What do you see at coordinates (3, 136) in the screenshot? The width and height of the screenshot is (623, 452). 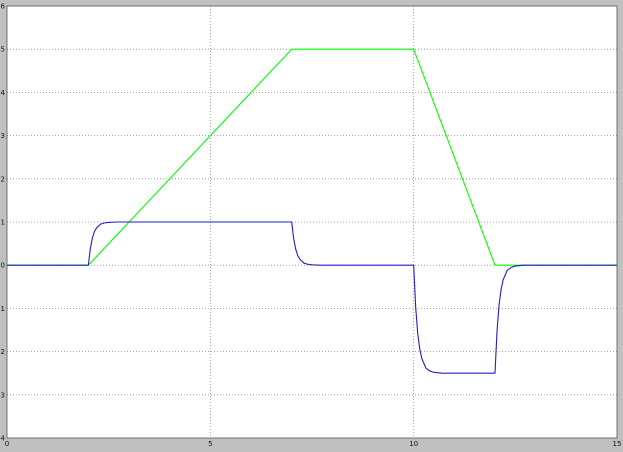 I see `y-tick-label: 3` at bounding box center [3, 136].